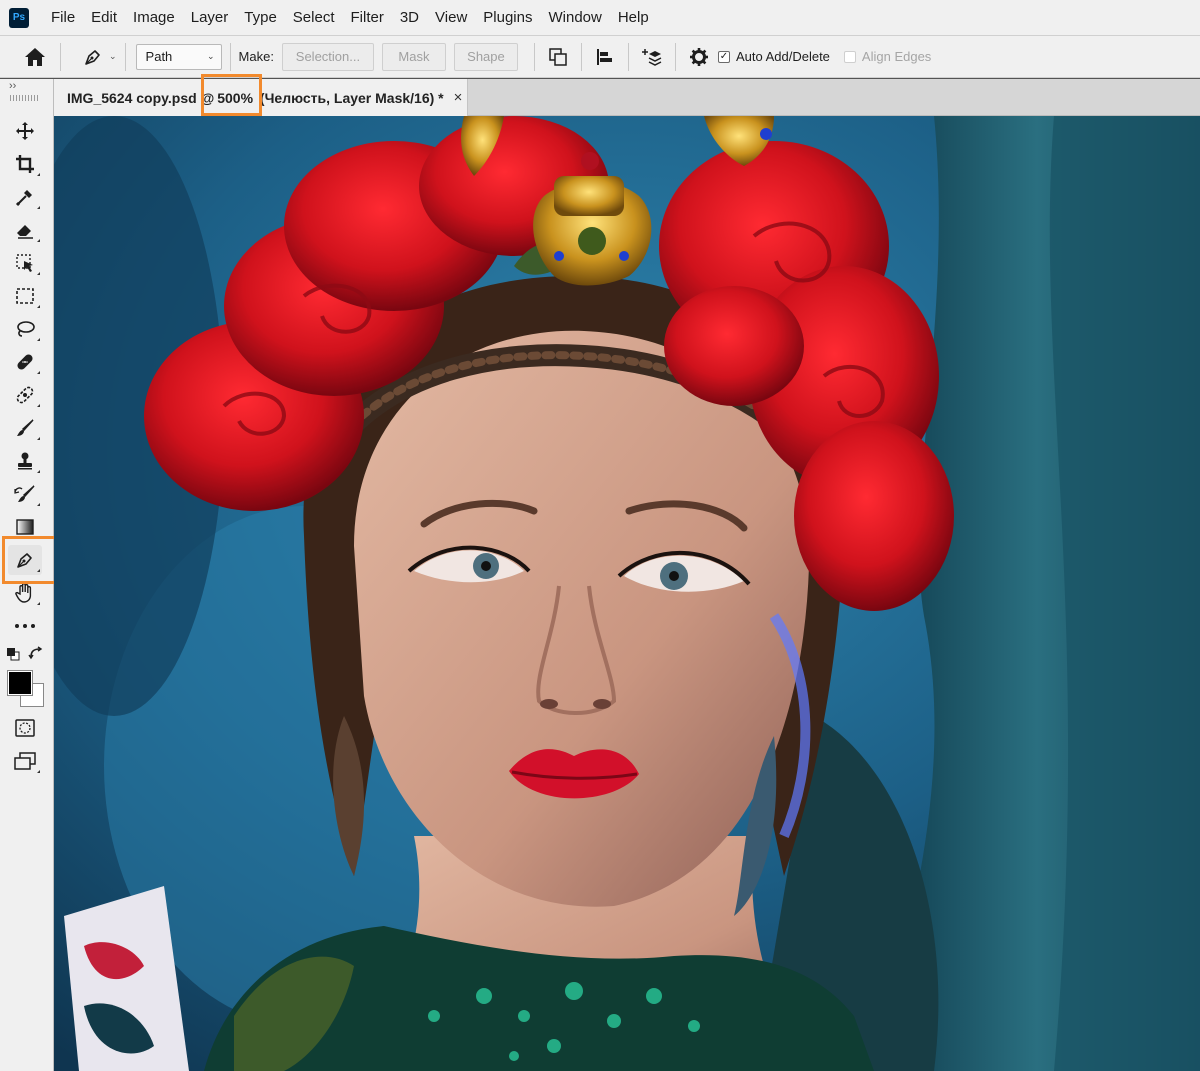  I want to click on clone-stamp-tool, so click(25, 461).